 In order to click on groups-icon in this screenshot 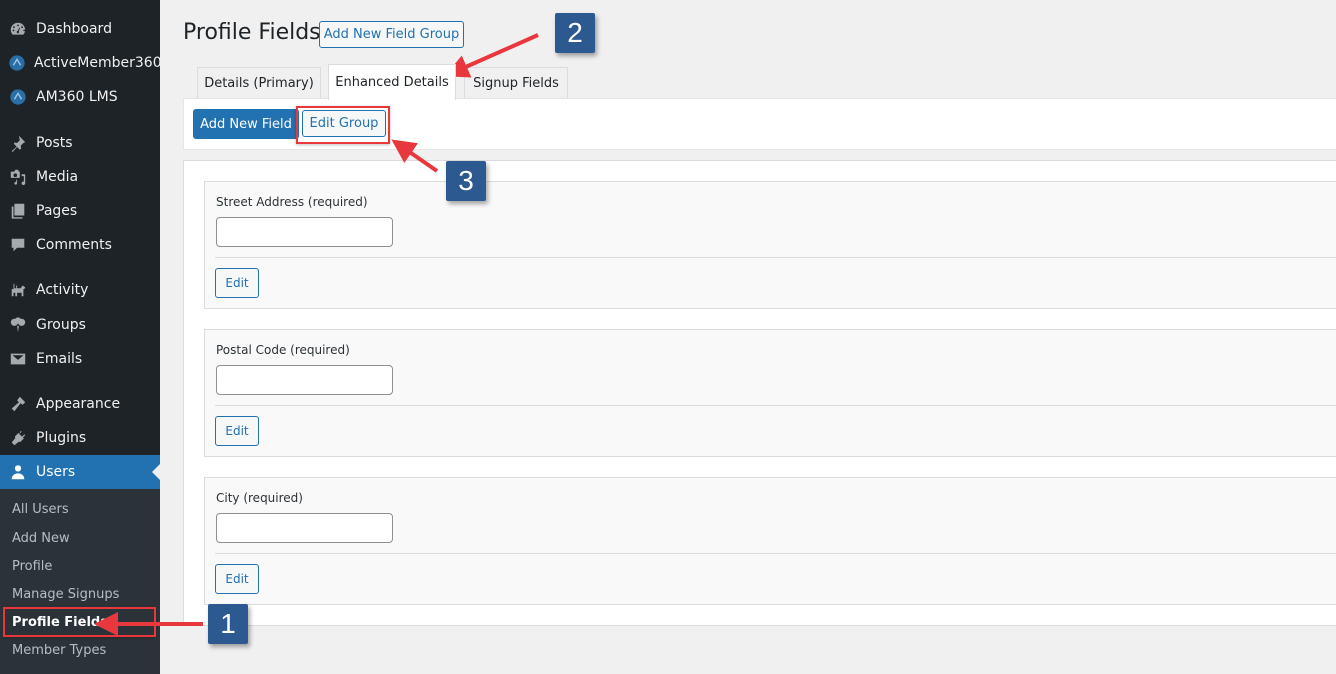, I will do `click(18, 325)`.